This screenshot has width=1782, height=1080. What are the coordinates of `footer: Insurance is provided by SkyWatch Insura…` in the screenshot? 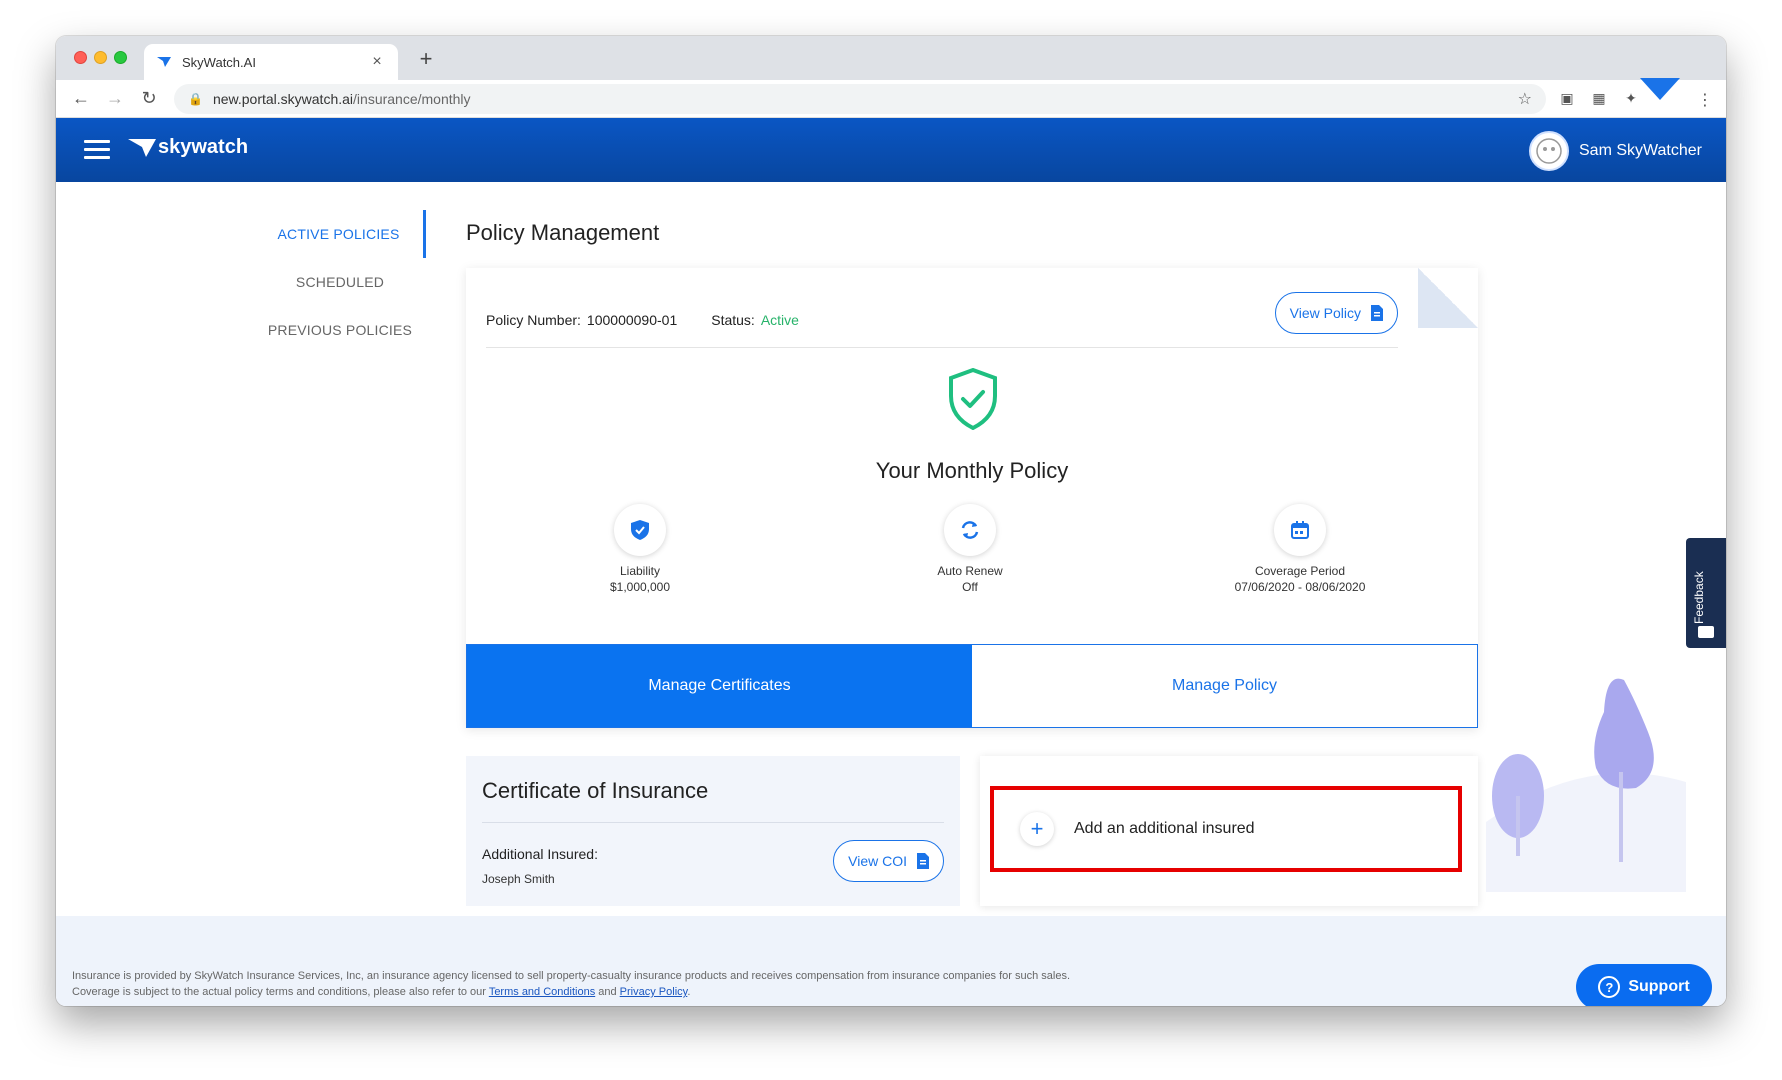 It's located at (891, 961).